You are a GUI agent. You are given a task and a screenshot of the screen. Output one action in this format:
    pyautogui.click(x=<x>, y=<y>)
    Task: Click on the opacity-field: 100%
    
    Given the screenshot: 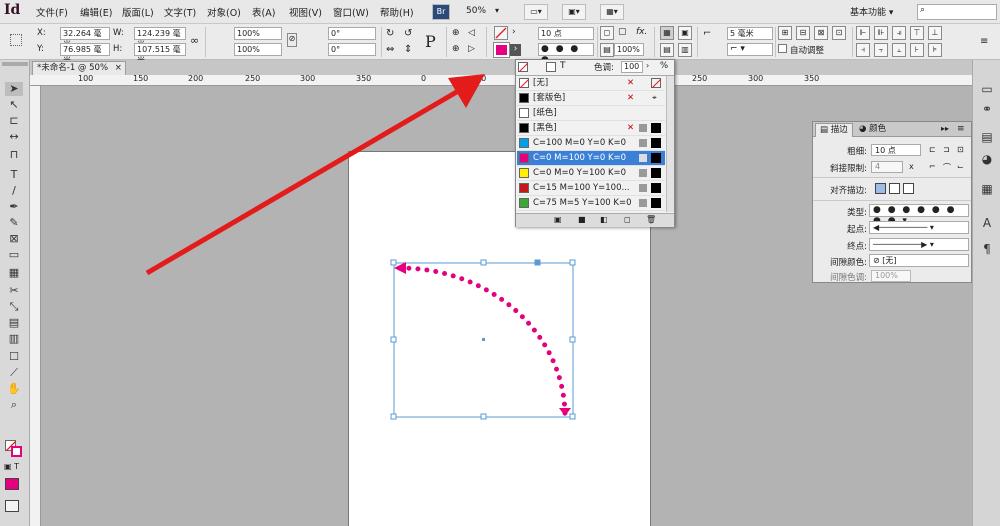 What is the action you would take?
    pyautogui.click(x=629, y=49)
    